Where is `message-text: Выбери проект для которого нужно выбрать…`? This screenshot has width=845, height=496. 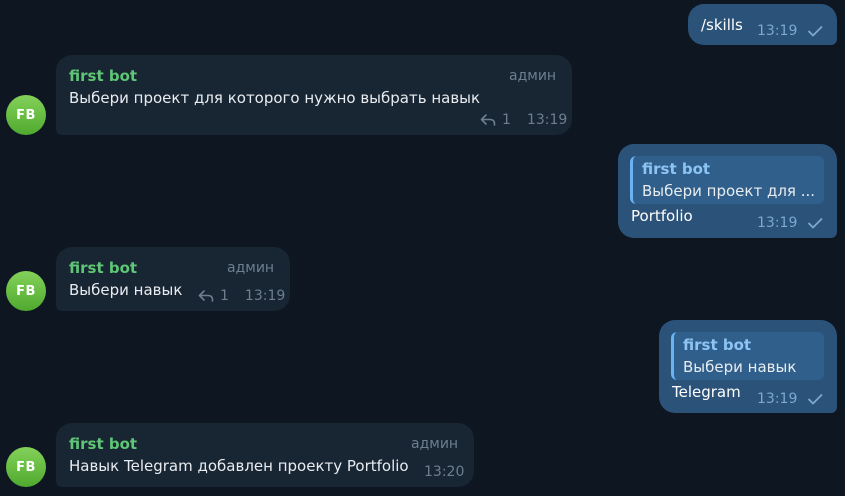
message-text: Выбери проект для которого нужно выбрать… is located at coordinates (275, 98).